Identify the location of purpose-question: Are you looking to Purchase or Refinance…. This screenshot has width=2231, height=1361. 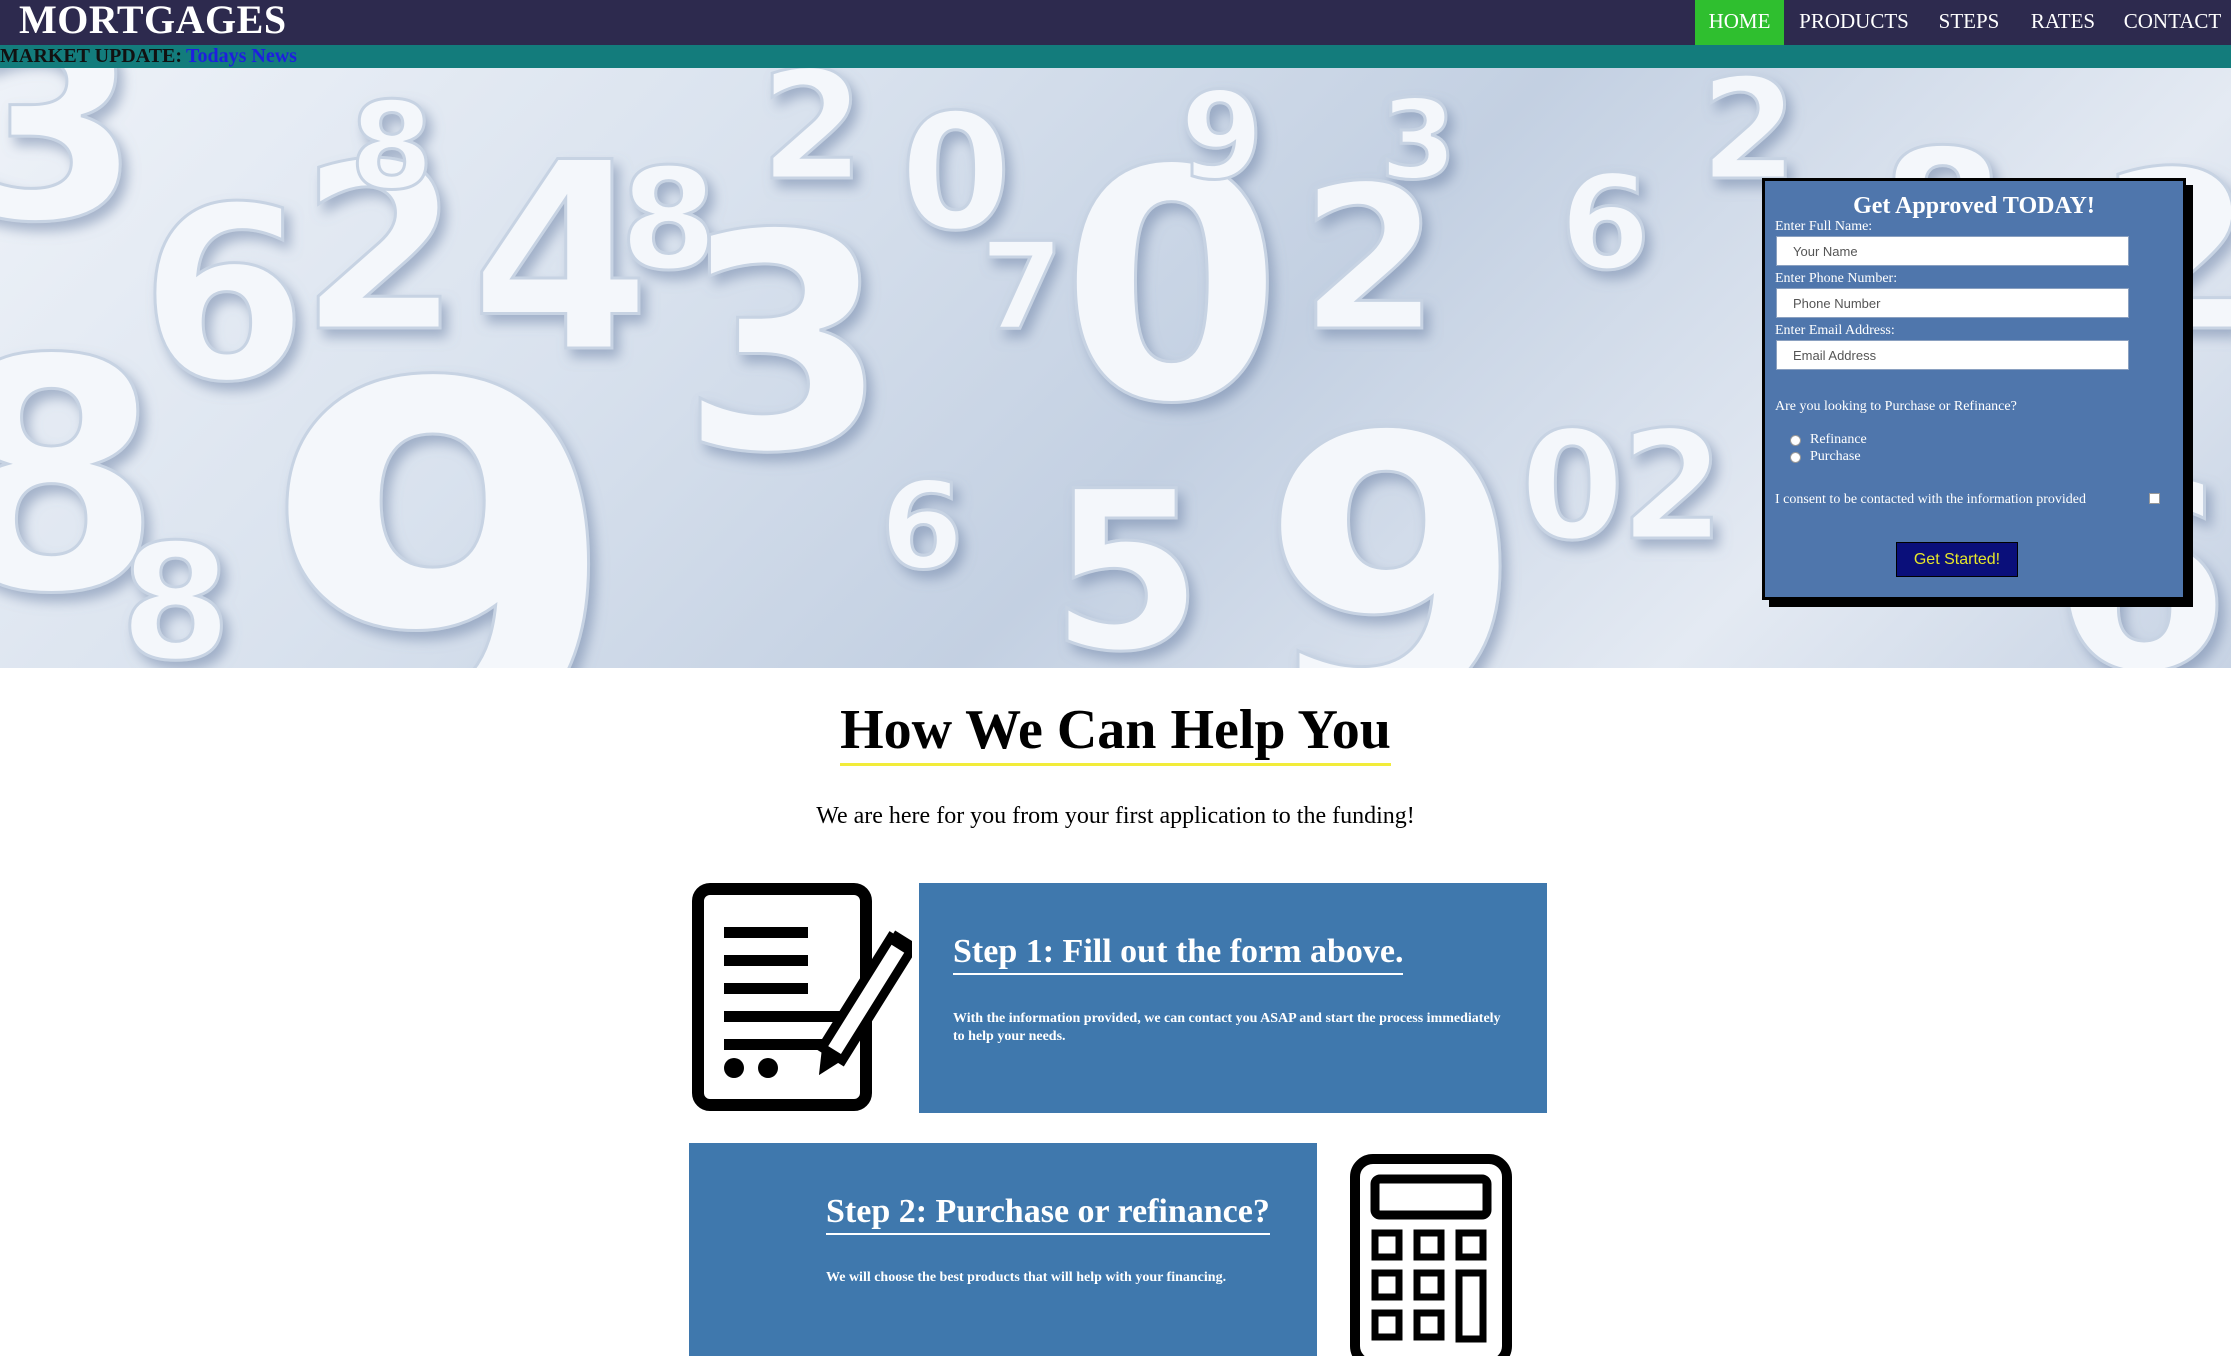
(1896, 406).